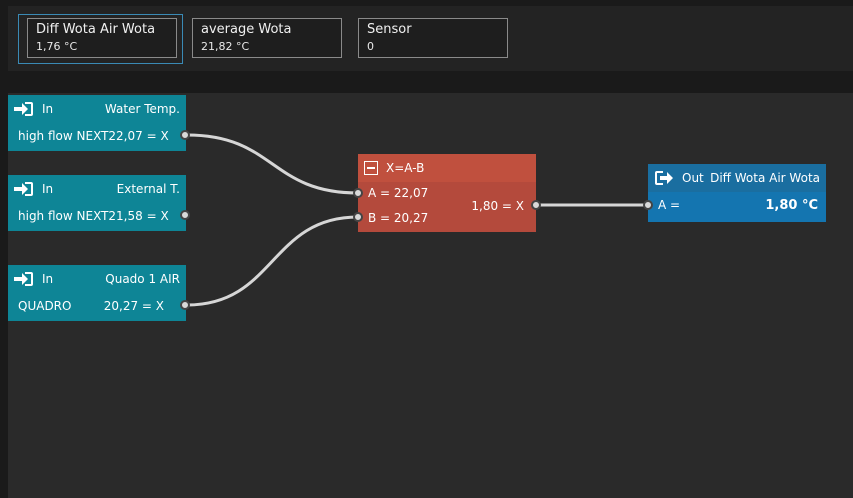  What do you see at coordinates (225, 46) in the screenshot?
I see `tile-value: 21,82 °C` at bounding box center [225, 46].